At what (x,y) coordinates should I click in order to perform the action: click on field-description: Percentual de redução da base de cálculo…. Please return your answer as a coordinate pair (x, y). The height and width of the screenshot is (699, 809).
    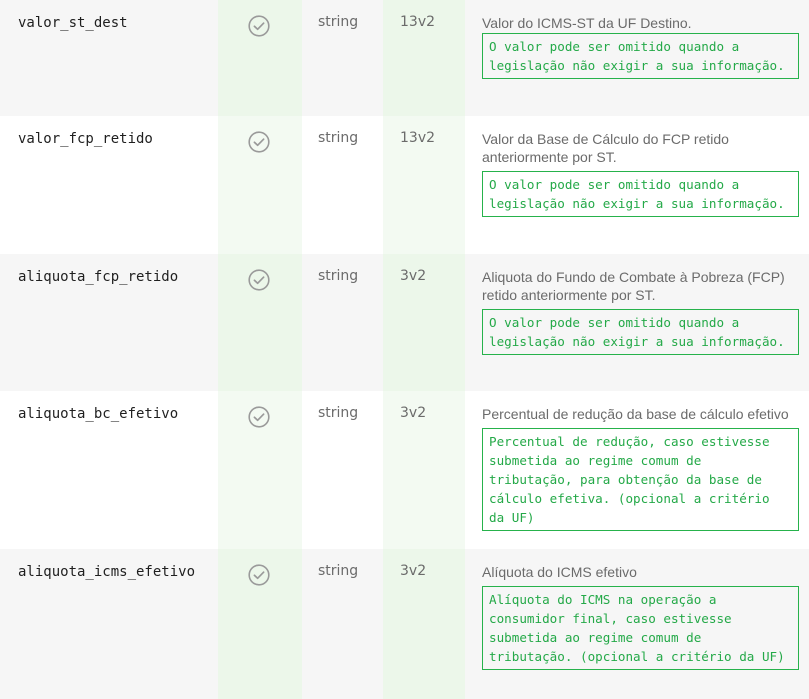
    Looking at the image, I should click on (635, 414).